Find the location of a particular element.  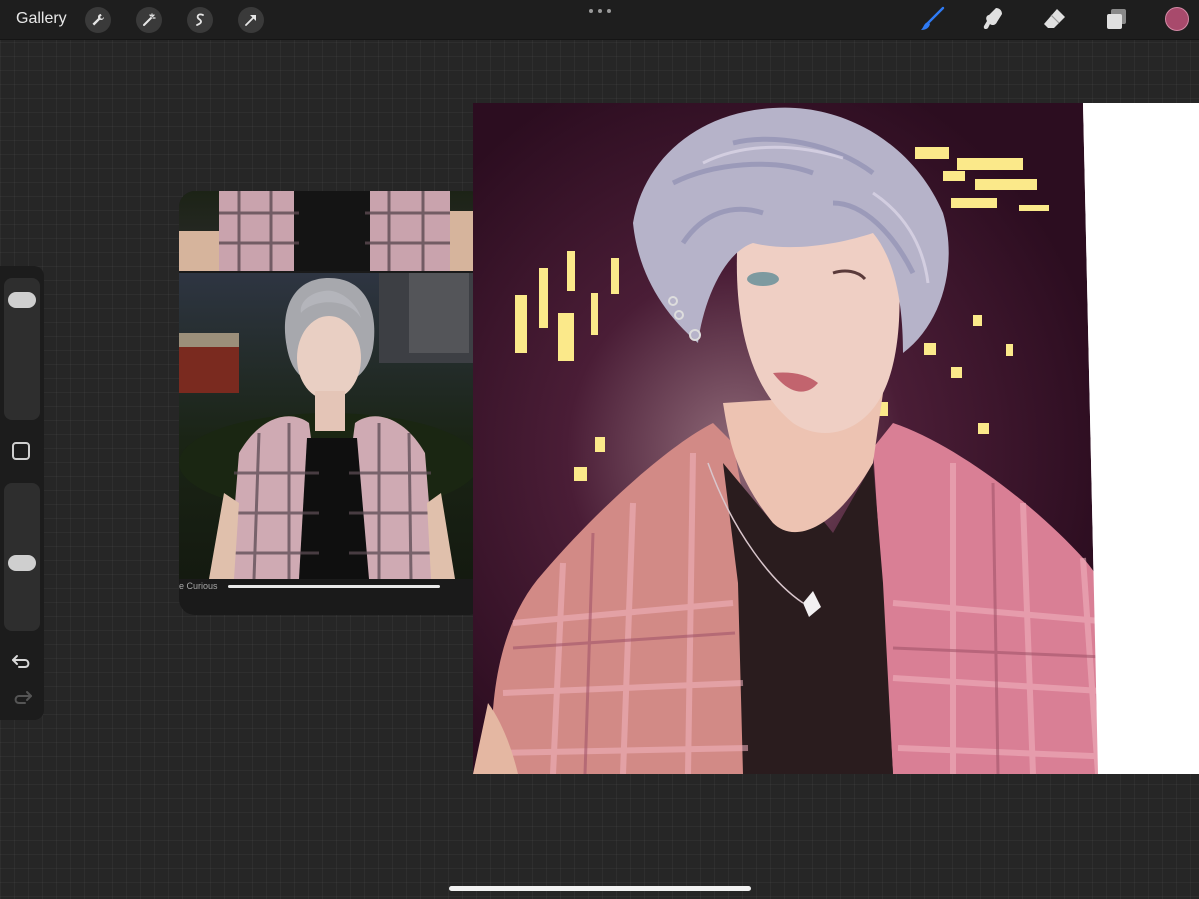

layers-button is located at coordinates (1117, 19).